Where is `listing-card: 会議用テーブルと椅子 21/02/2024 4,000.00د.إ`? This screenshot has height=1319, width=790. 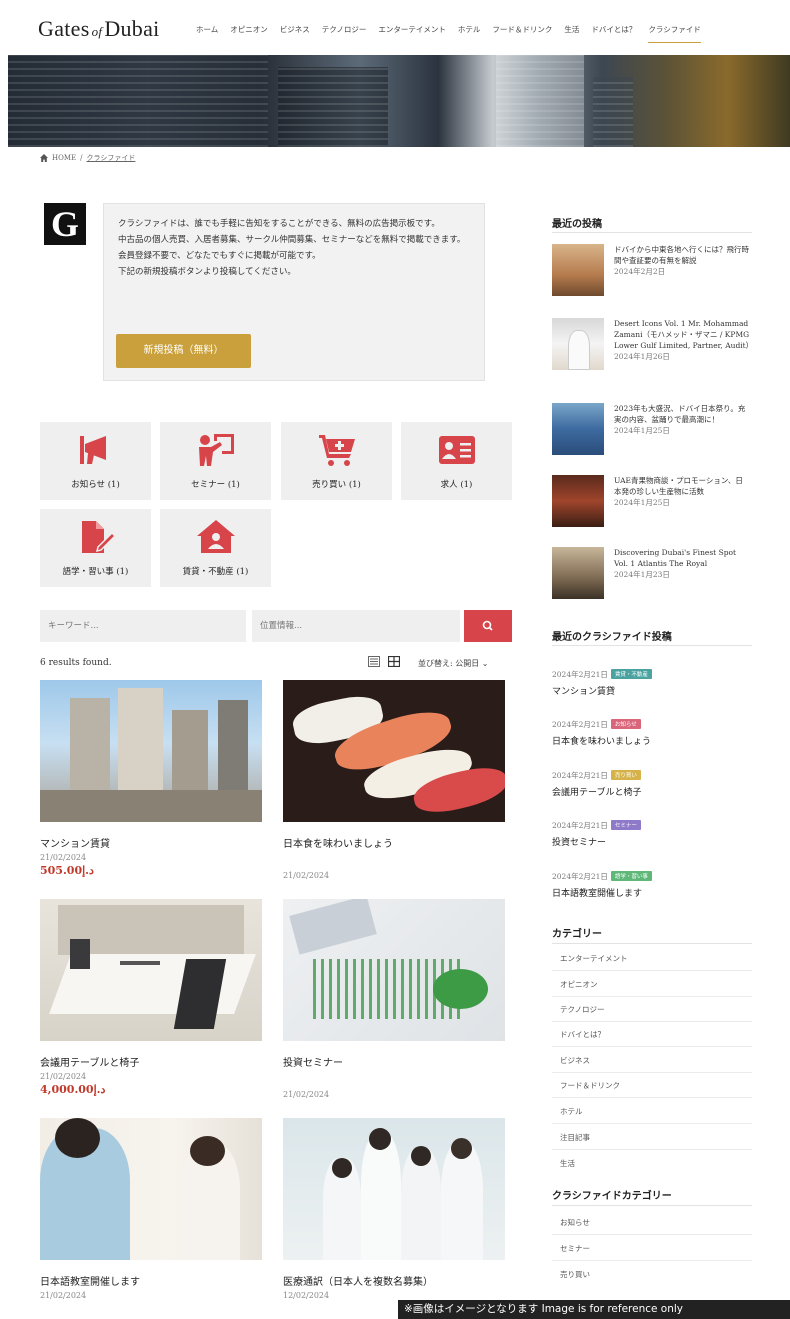 listing-card: 会議用テーブルと椅子 21/02/2024 4,000.00د.إ is located at coordinates (151, 997).